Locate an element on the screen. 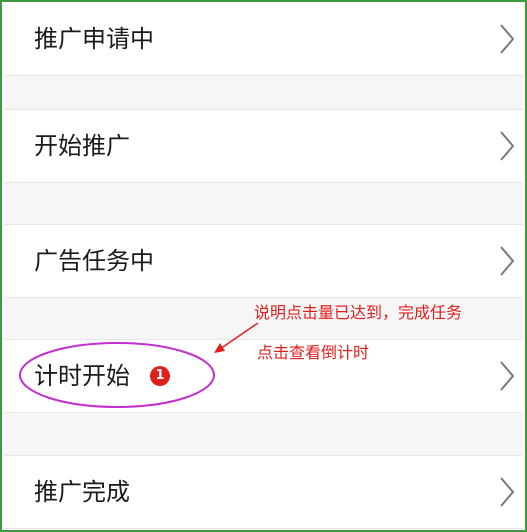  menu-item-ad-tasks: 广告任务中 is located at coordinates (263, 261).